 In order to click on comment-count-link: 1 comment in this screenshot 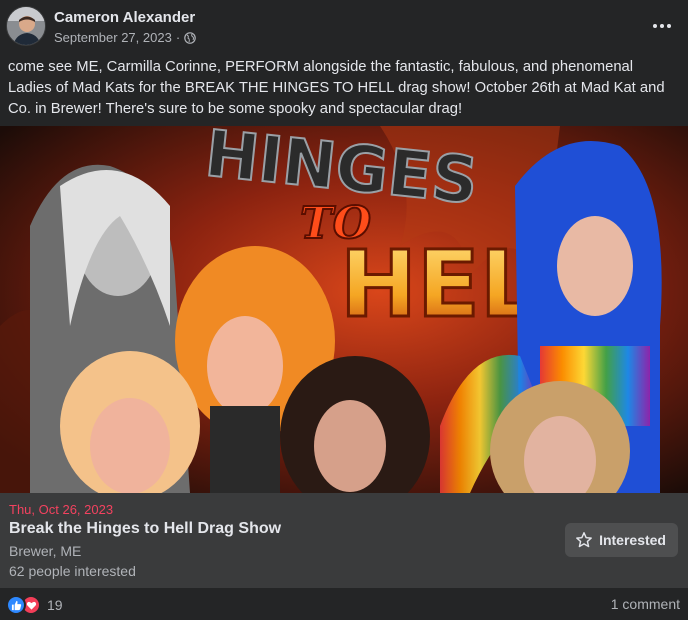, I will do `click(645, 604)`.